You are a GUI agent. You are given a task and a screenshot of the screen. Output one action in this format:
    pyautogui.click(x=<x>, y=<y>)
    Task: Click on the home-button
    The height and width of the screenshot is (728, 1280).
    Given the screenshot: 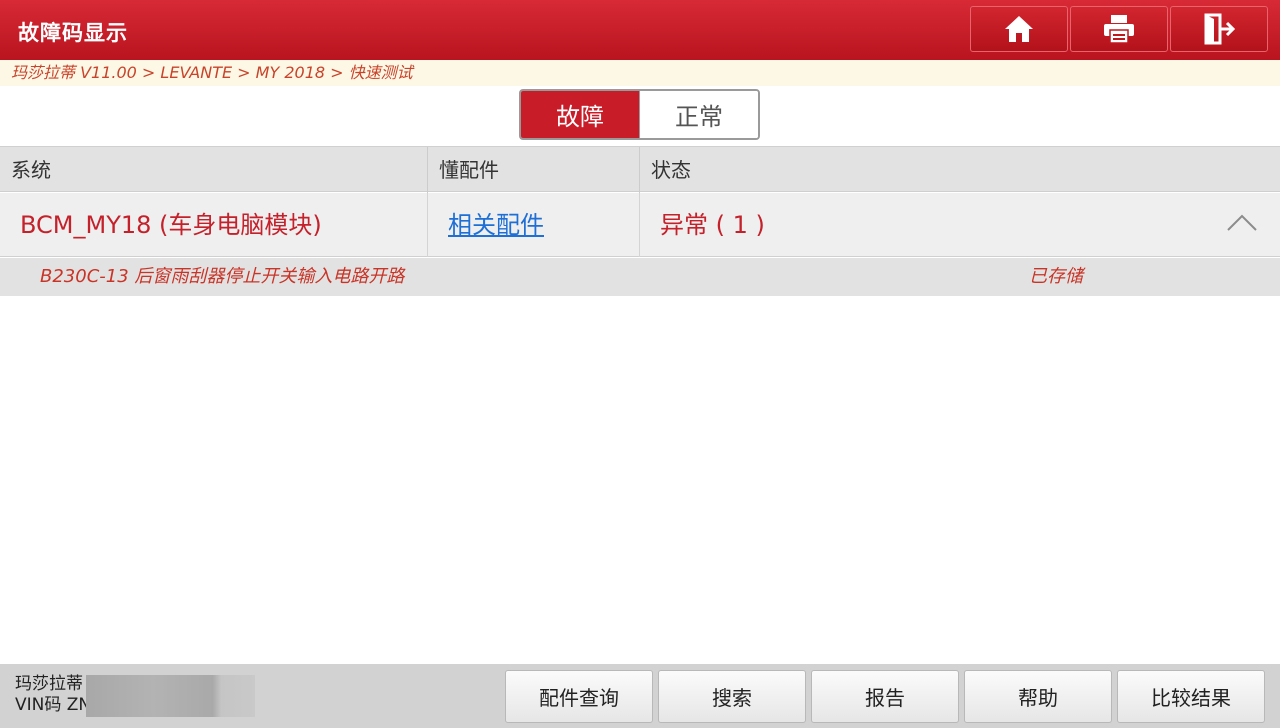 What is the action you would take?
    pyautogui.click(x=1019, y=29)
    